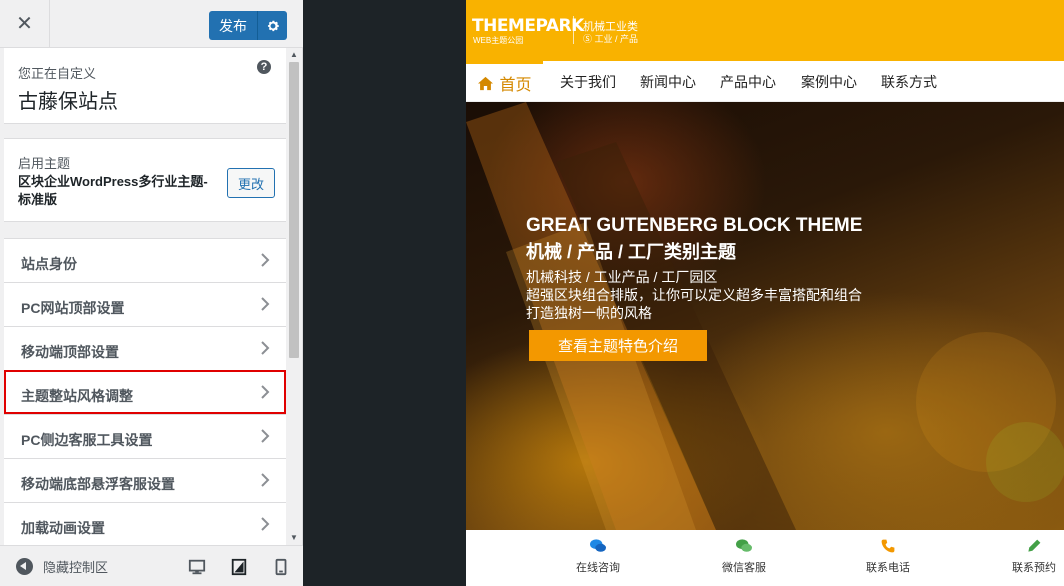 The image size is (1064, 586). What do you see at coordinates (239, 567) in the screenshot?
I see `tablet-preview-icon` at bounding box center [239, 567].